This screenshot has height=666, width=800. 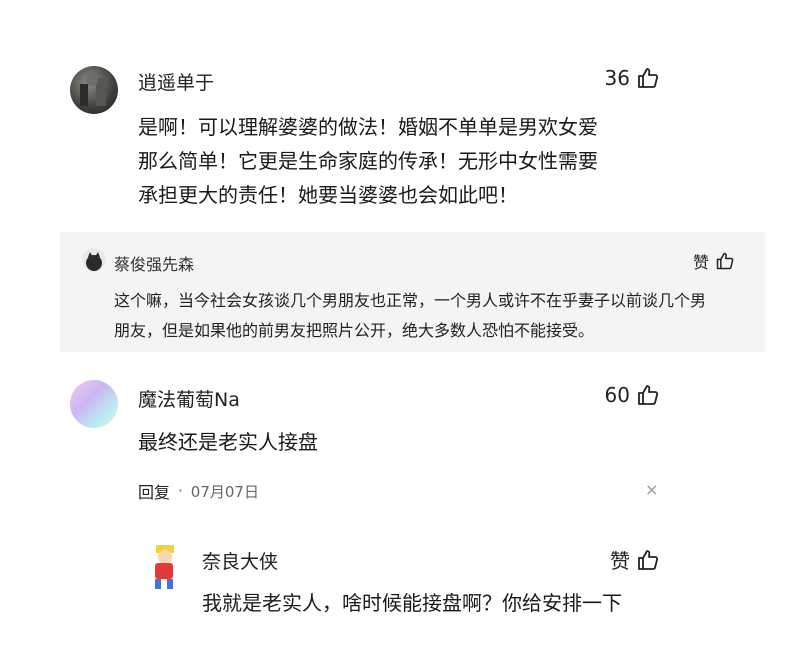 I want to click on like-button: 36, so click(x=632, y=78).